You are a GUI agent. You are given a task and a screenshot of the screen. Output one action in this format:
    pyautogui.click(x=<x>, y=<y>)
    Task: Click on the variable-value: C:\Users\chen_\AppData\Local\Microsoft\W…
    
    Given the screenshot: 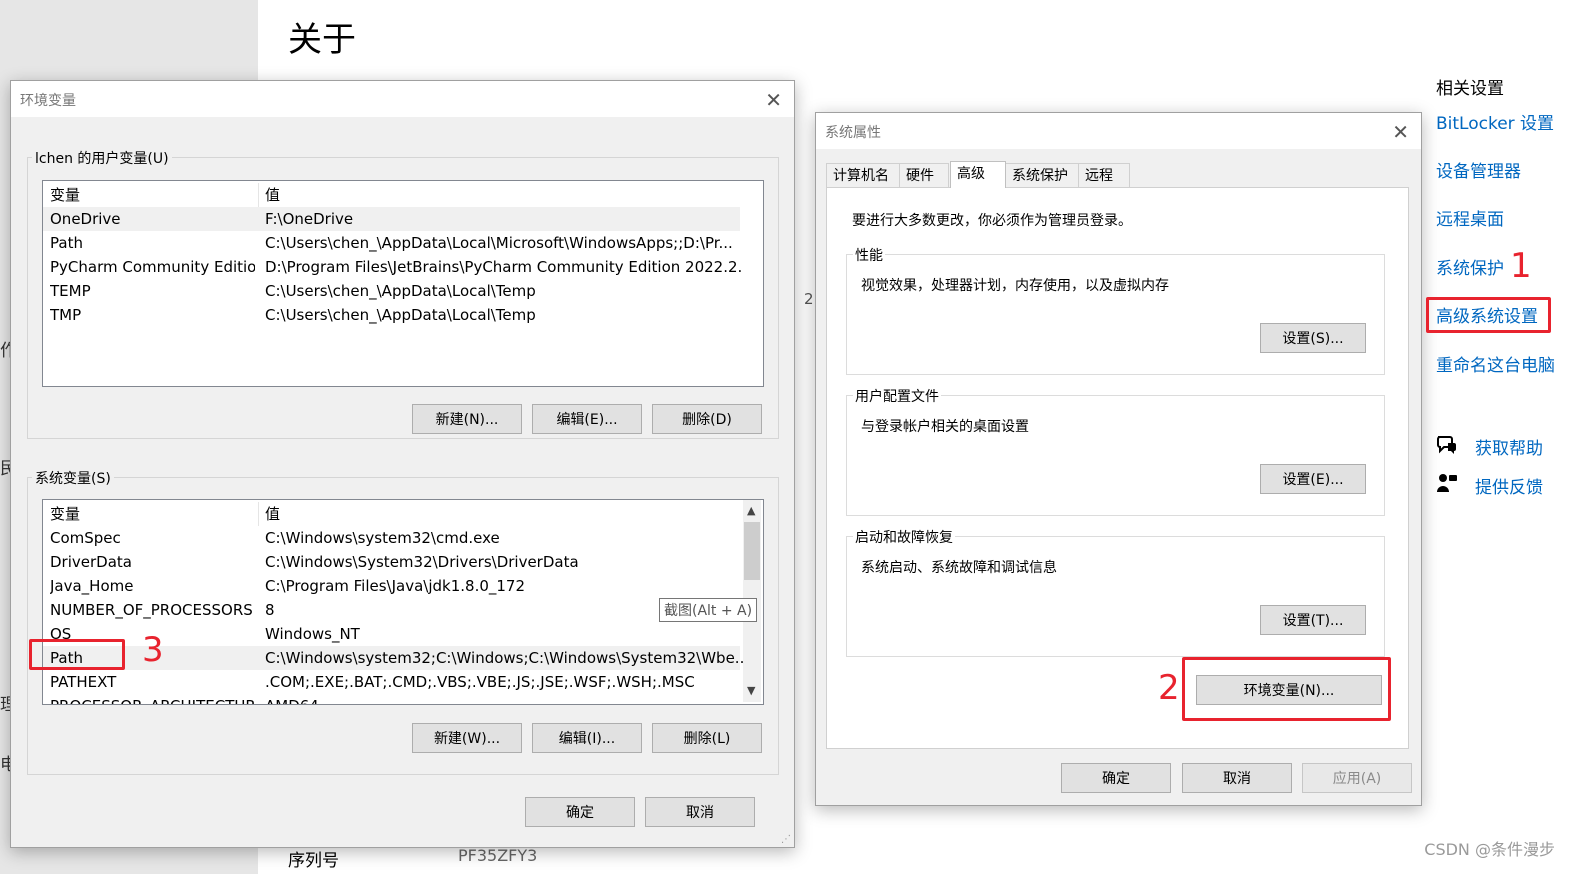 What is the action you would take?
    pyautogui.click(x=499, y=243)
    